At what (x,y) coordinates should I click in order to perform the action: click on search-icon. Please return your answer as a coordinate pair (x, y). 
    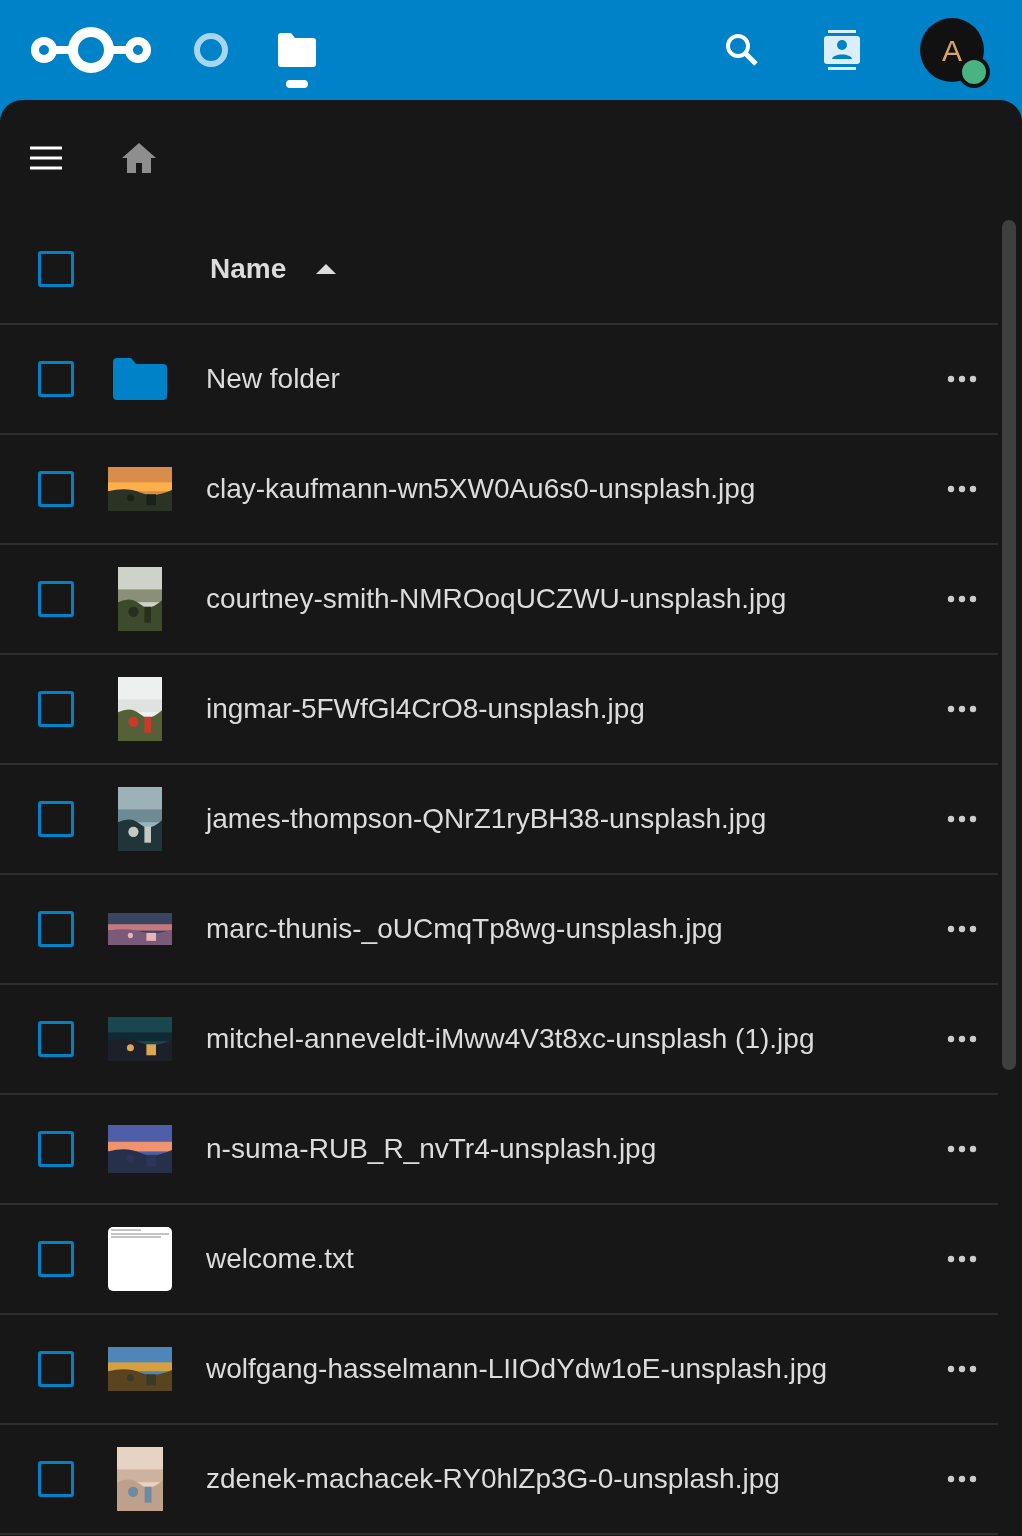
    Looking at the image, I should click on (742, 50).